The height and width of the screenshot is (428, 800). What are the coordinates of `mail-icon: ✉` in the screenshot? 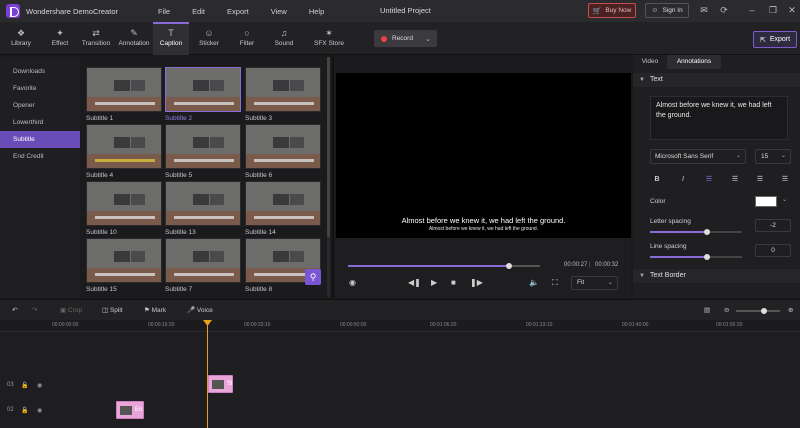 It's located at (704, 10).